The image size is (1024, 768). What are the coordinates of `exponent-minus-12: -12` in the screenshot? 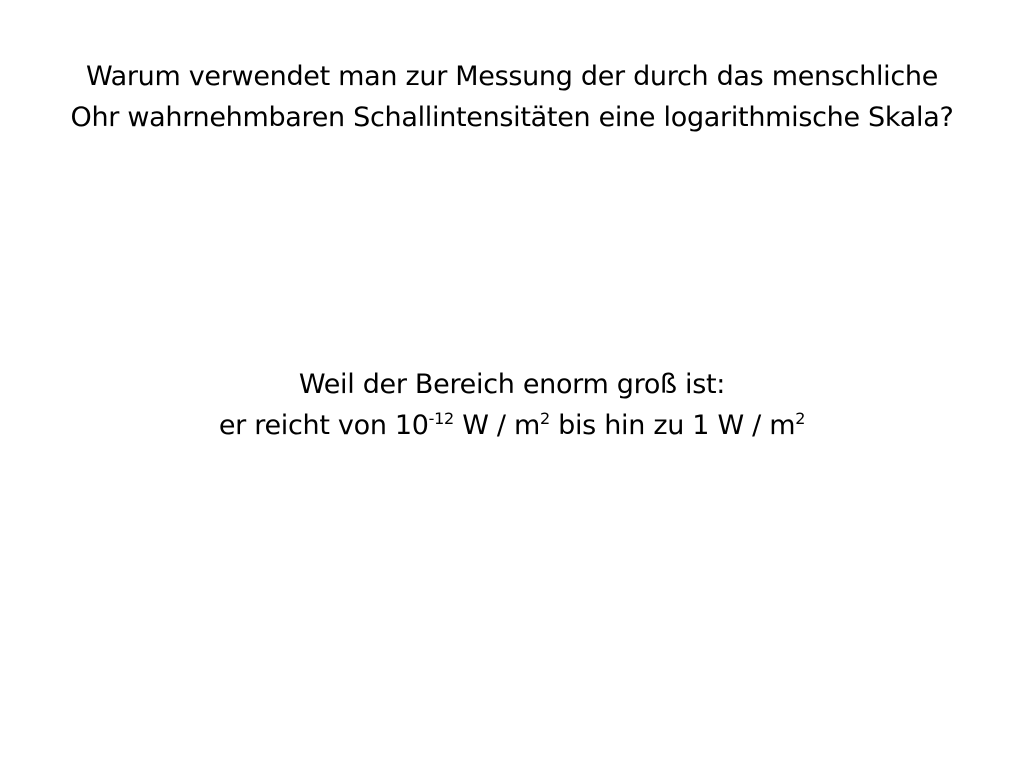 It's located at (441, 418).